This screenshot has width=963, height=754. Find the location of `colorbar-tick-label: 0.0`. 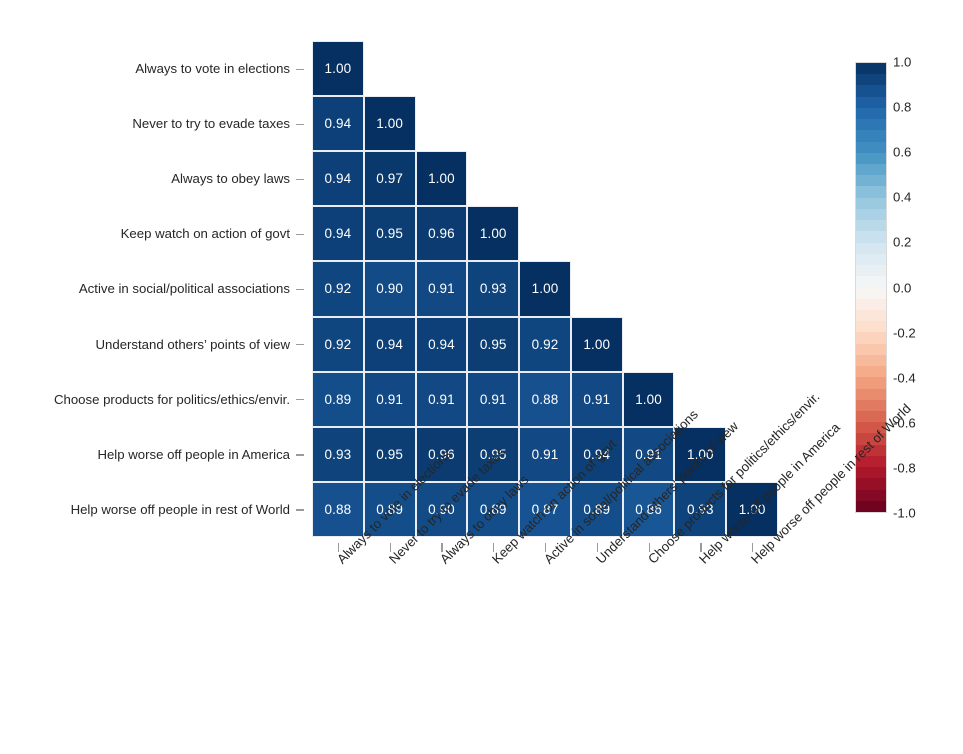

colorbar-tick-label: 0.0 is located at coordinates (902, 287).